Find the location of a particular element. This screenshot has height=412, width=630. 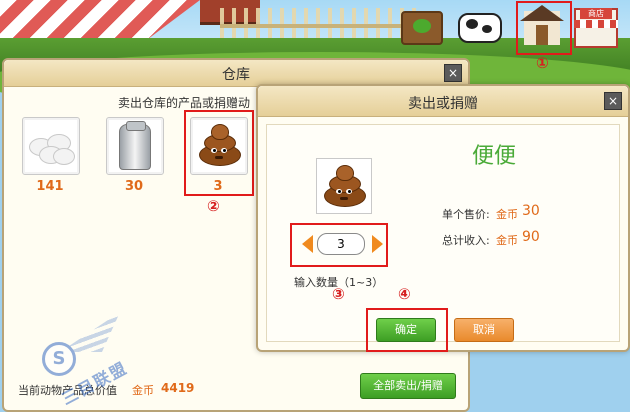

shop-button: 商店 is located at coordinates (596, 28).